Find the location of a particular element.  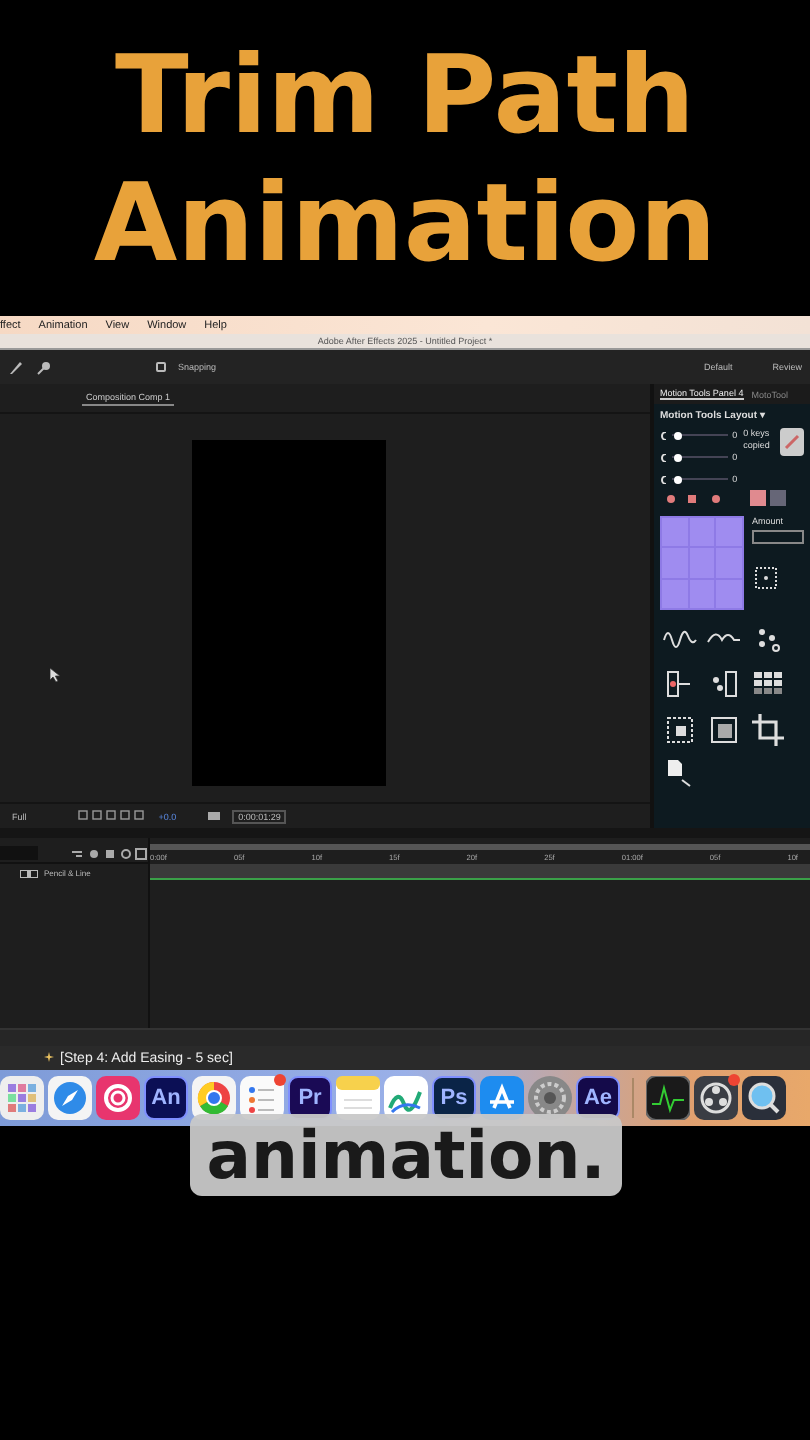

headline-text: Trim Path is located at coordinates (405, 96).